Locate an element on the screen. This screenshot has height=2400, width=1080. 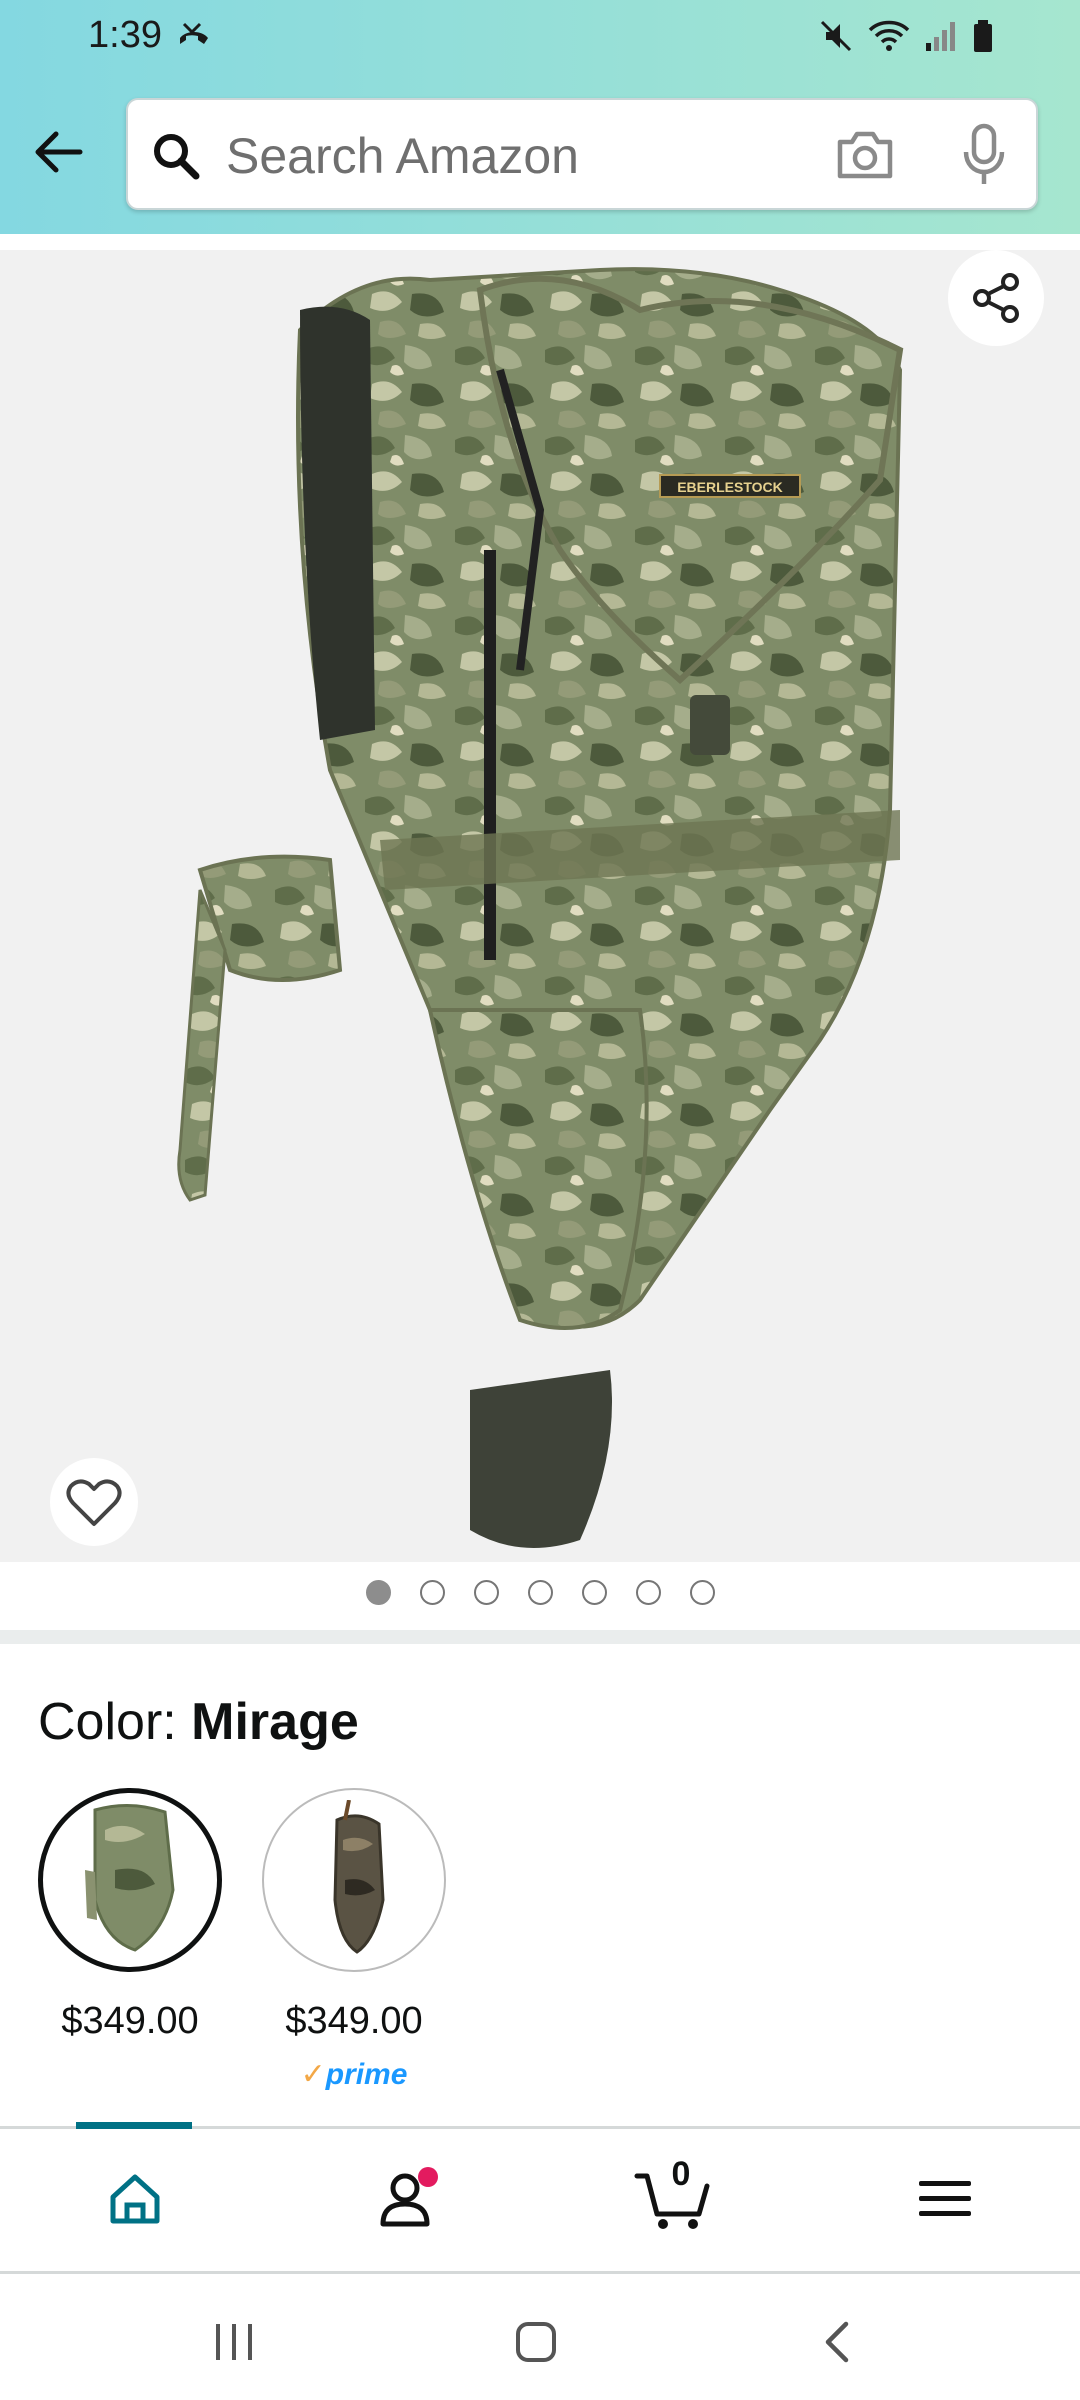
recents-button is located at coordinates (234, 2342).